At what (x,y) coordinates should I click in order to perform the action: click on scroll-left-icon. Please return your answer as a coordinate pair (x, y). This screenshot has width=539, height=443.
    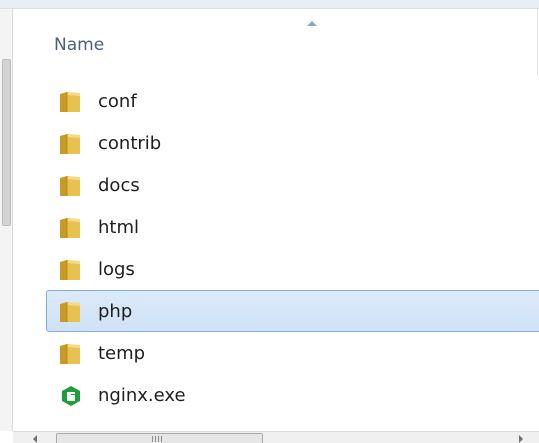
    Looking at the image, I should click on (35, 439).